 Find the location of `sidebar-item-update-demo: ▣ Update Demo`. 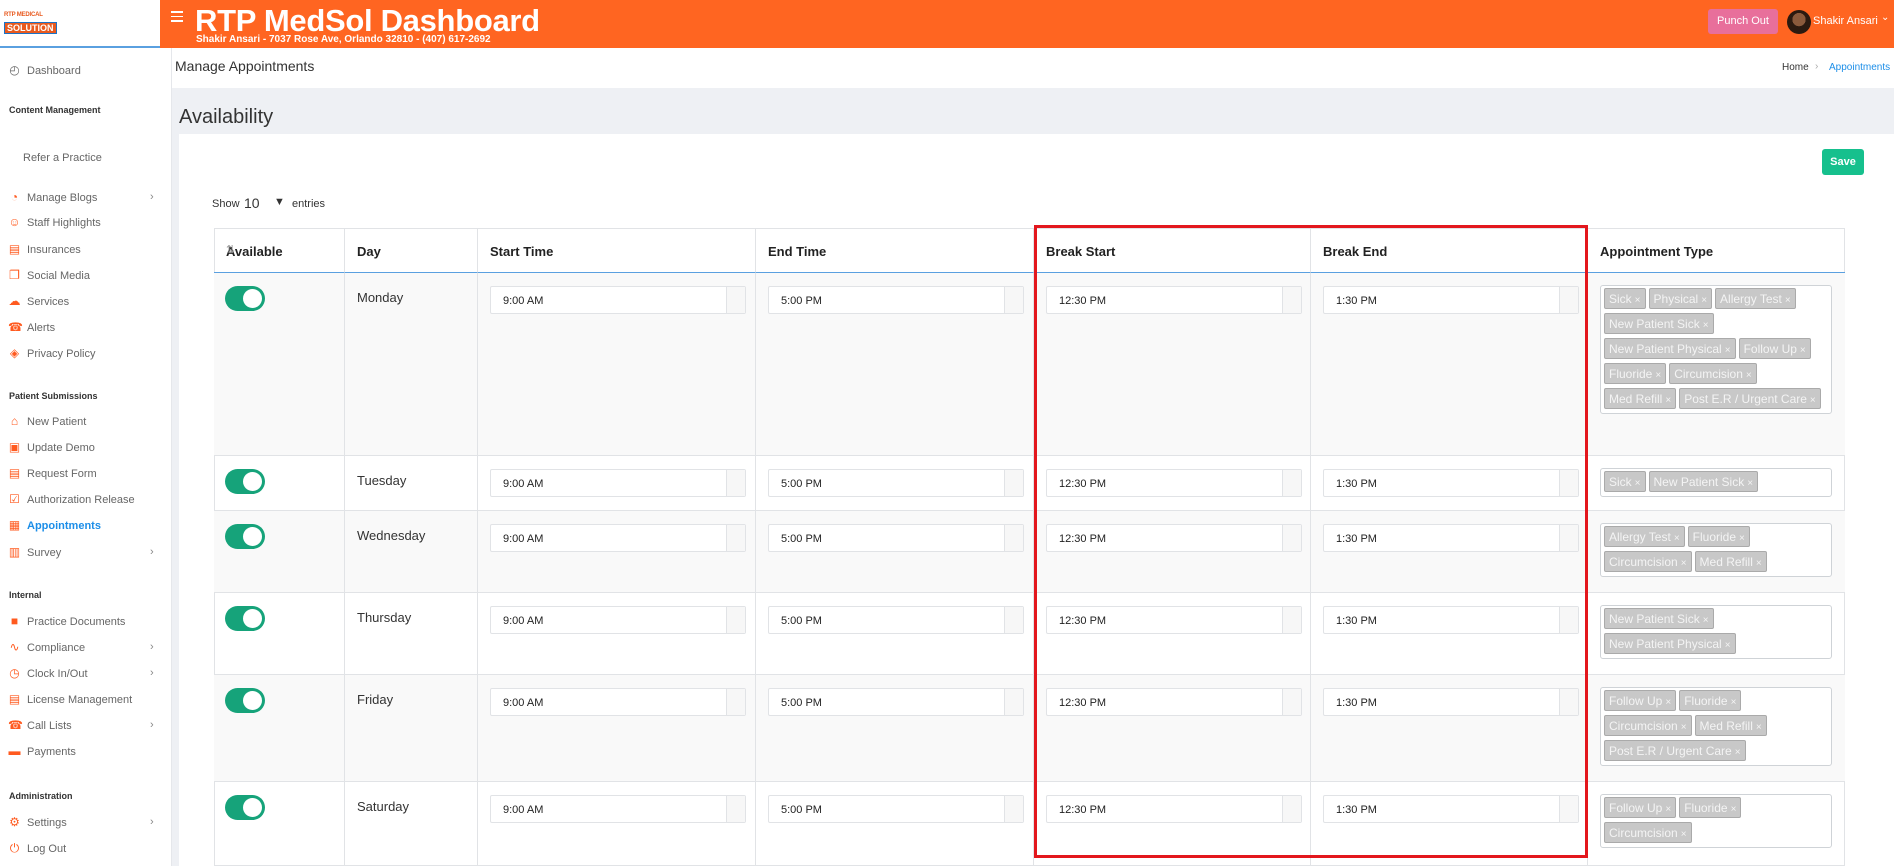

sidebar-item-update-demo: ▣ Update Demo is located at coordinates (86, 448).